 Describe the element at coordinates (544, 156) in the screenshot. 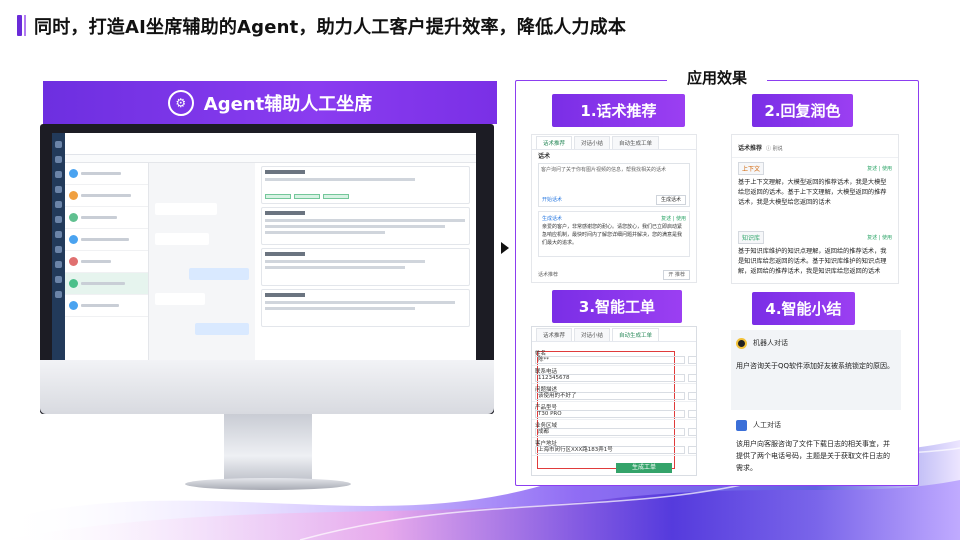

I see `panel1-section: 话术` at that location.